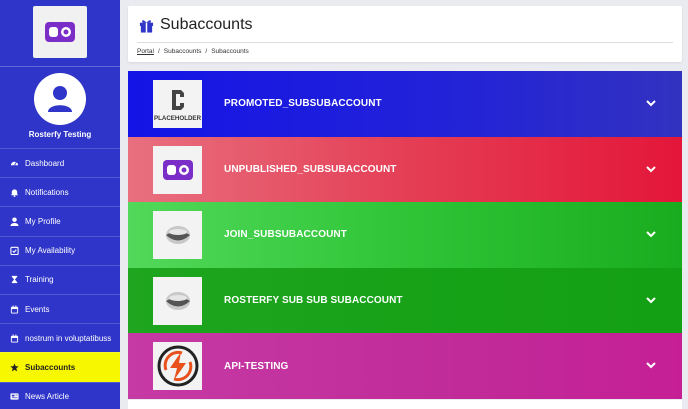 The height and width of the screenshot is (409, 688). Describe the element at coordinates (145, 51) in the screenshot. I see `breadcrumb-portal-link: Portal` at that location.